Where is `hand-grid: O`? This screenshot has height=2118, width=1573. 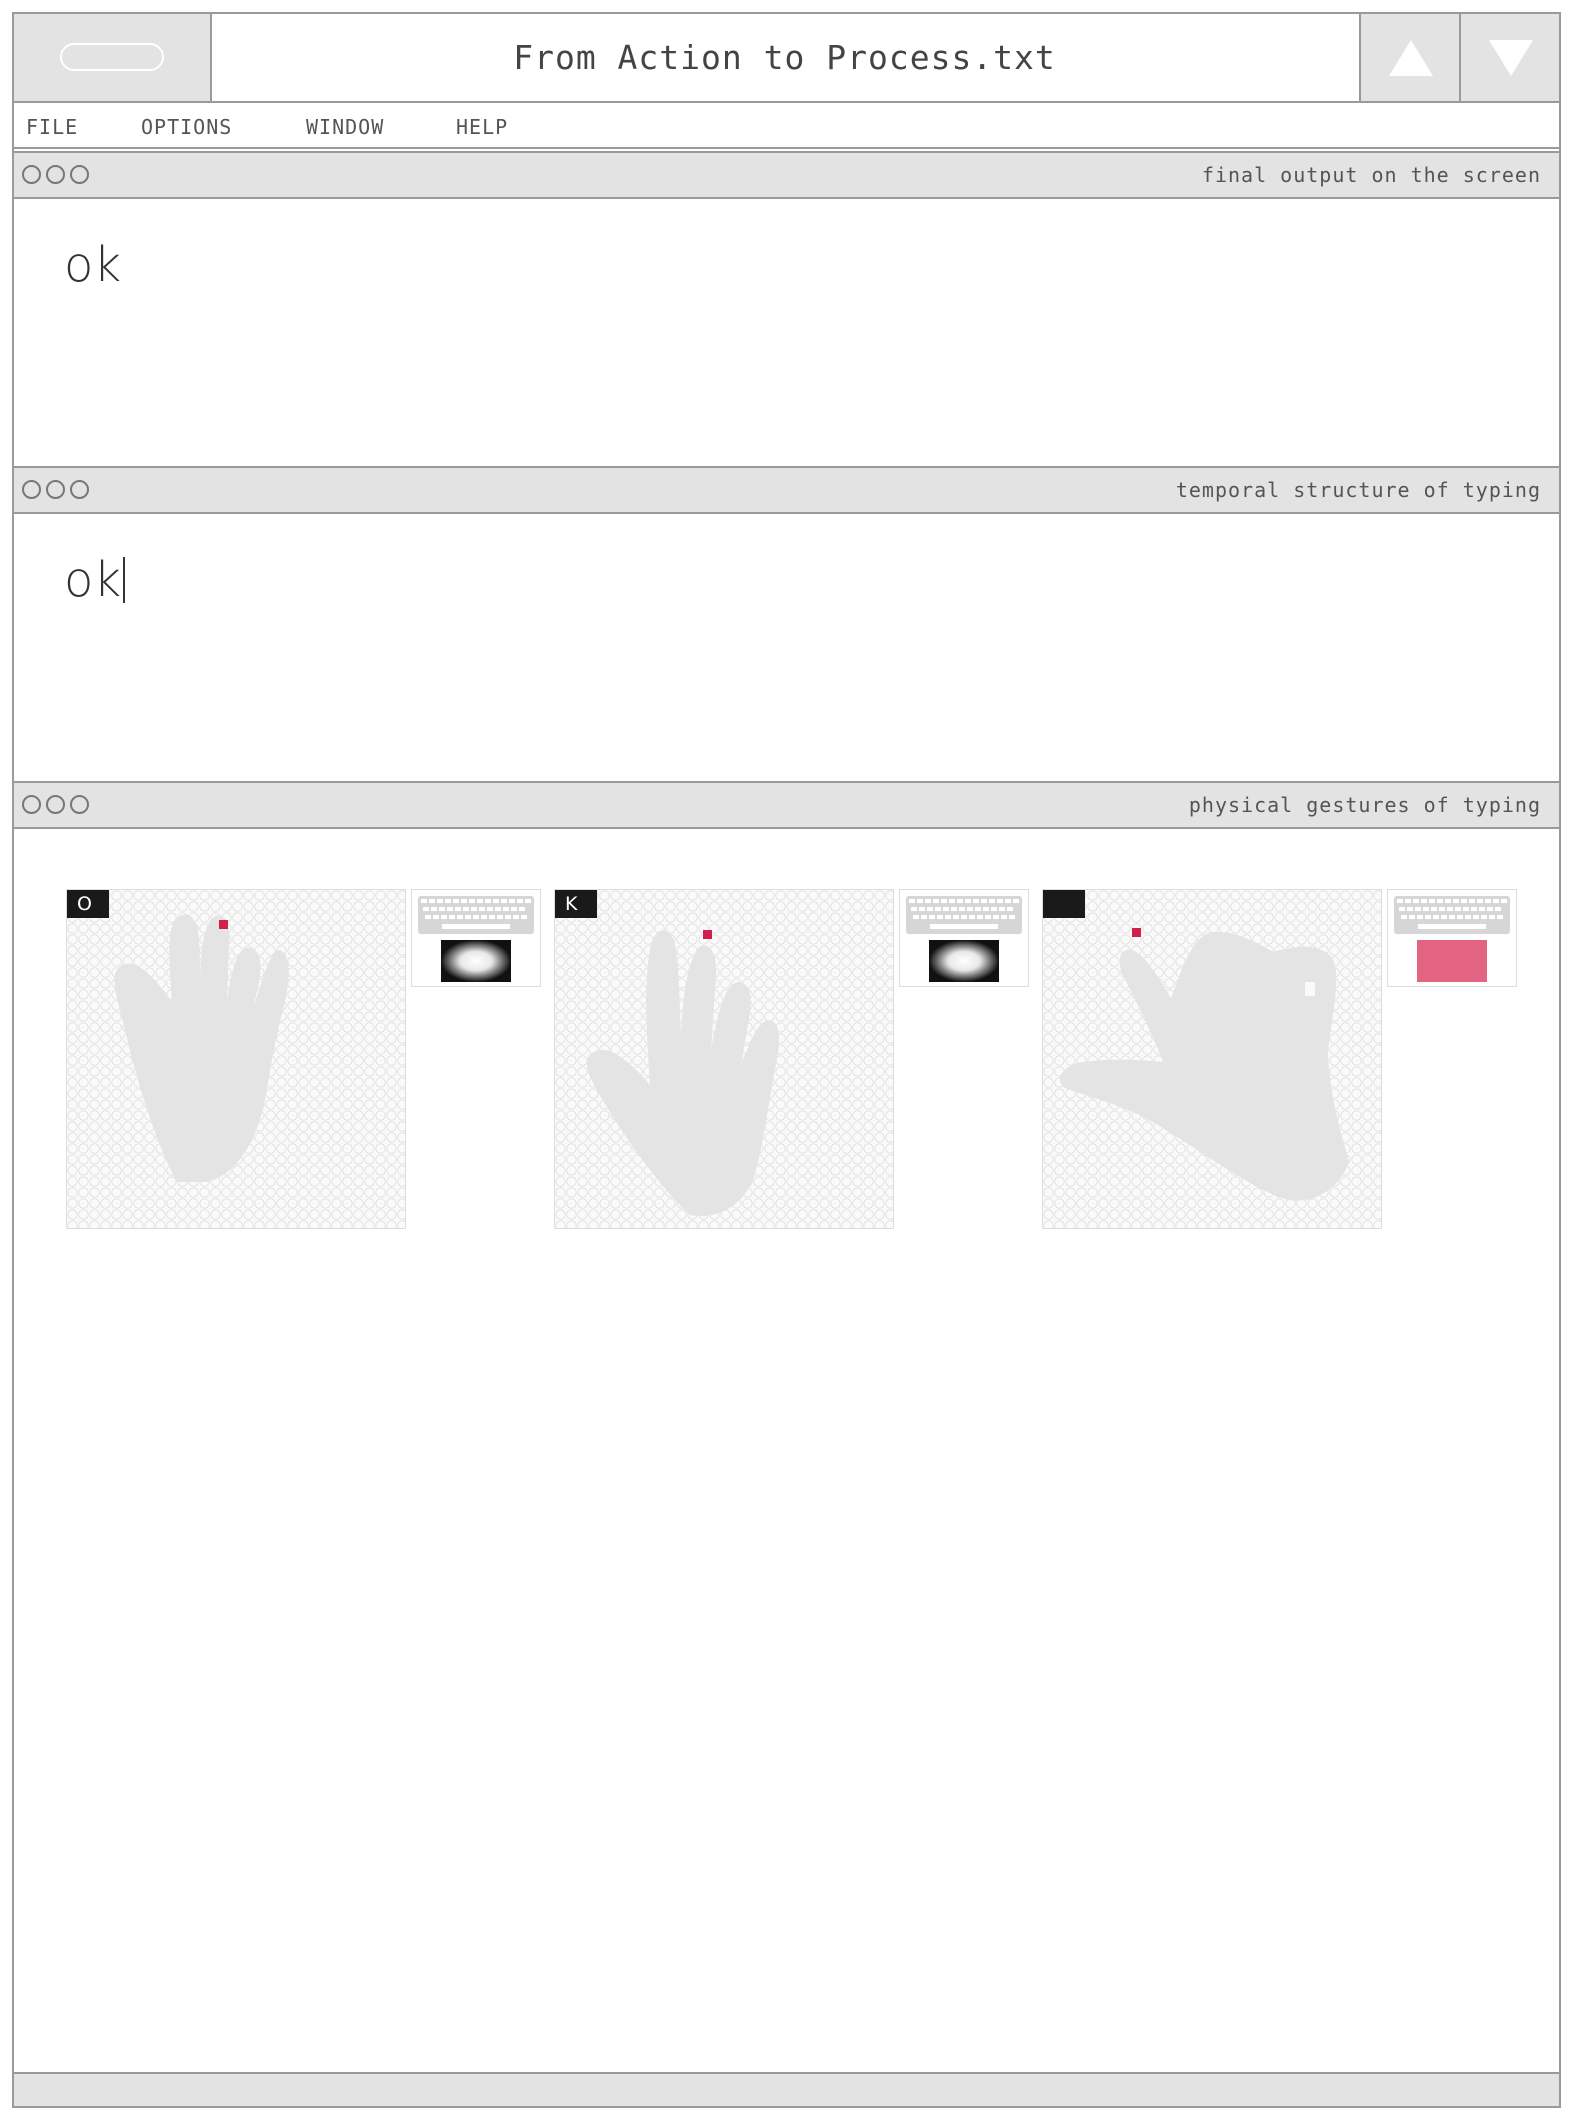
hand-grid: O is located at coordinates (236, 1059).